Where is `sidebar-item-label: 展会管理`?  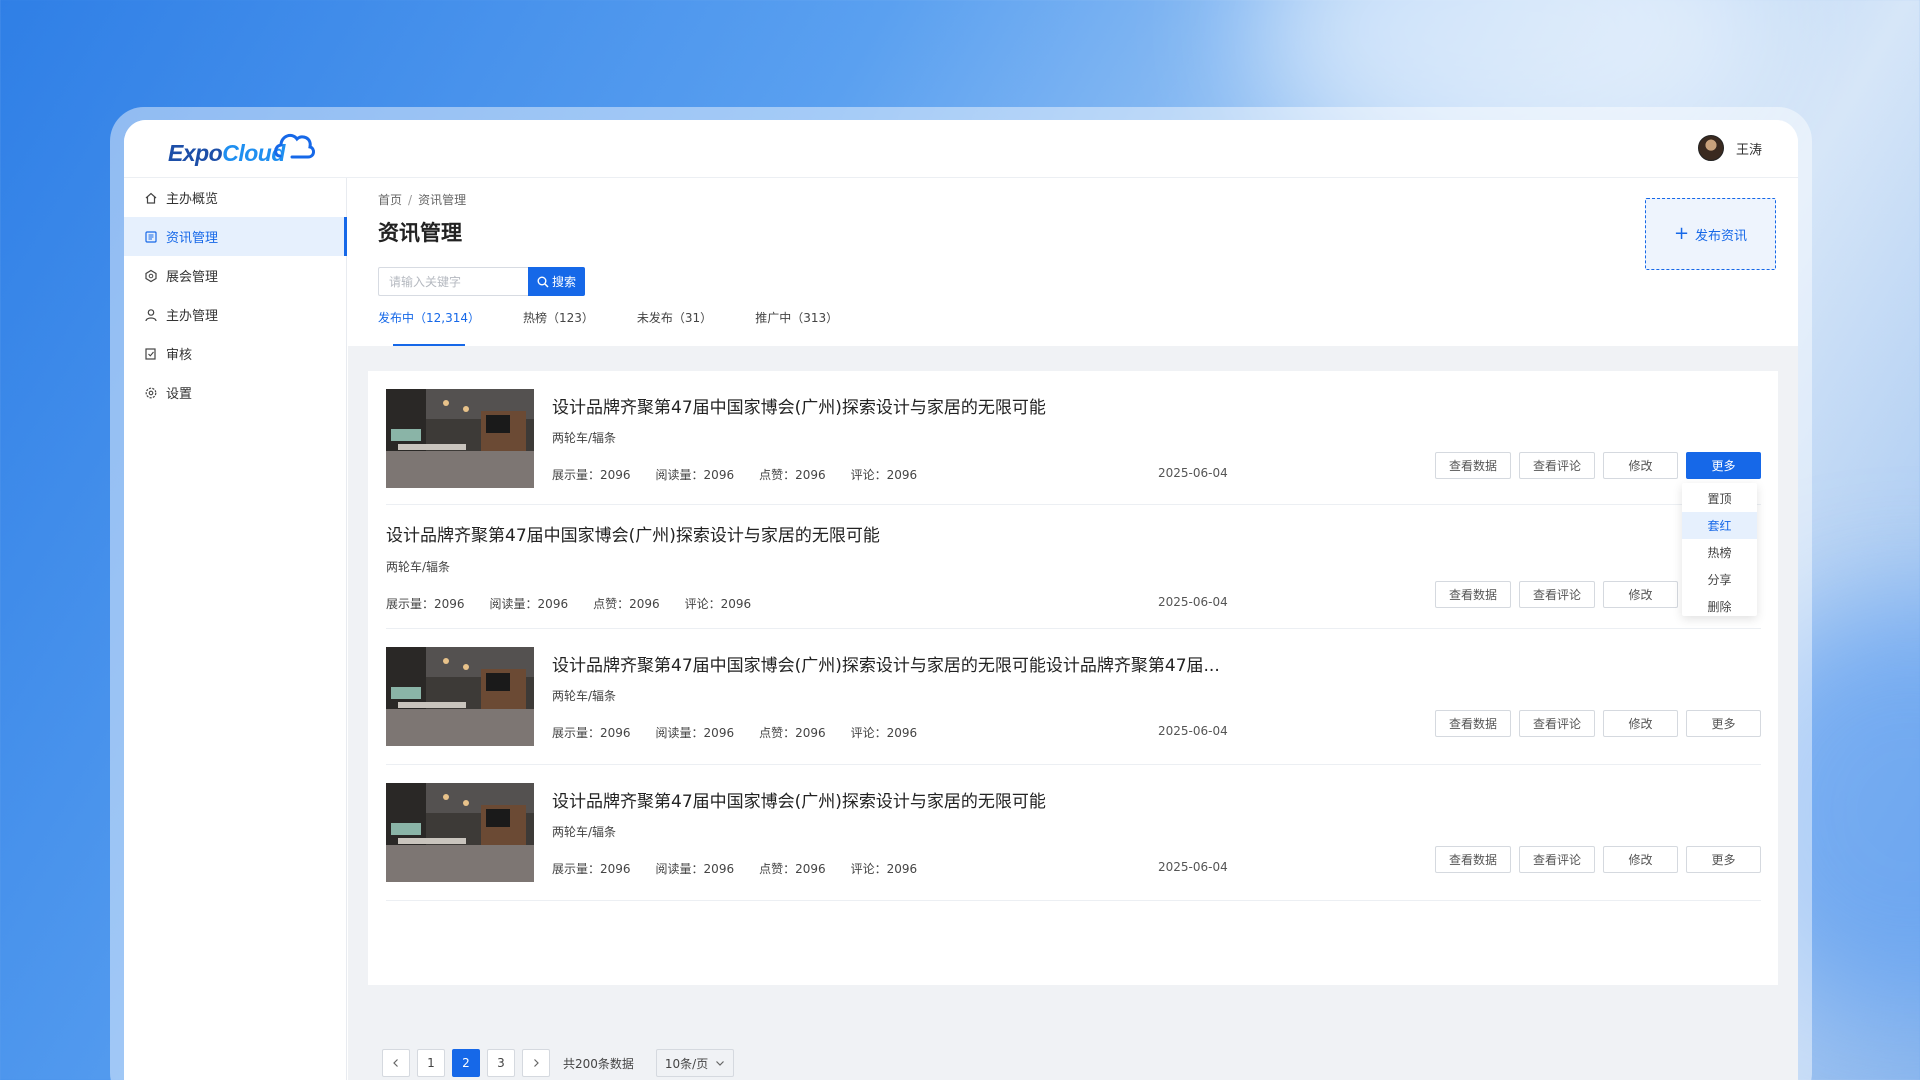 sidebar-item-label: 展会管理 is located at coordinates (192, 277).